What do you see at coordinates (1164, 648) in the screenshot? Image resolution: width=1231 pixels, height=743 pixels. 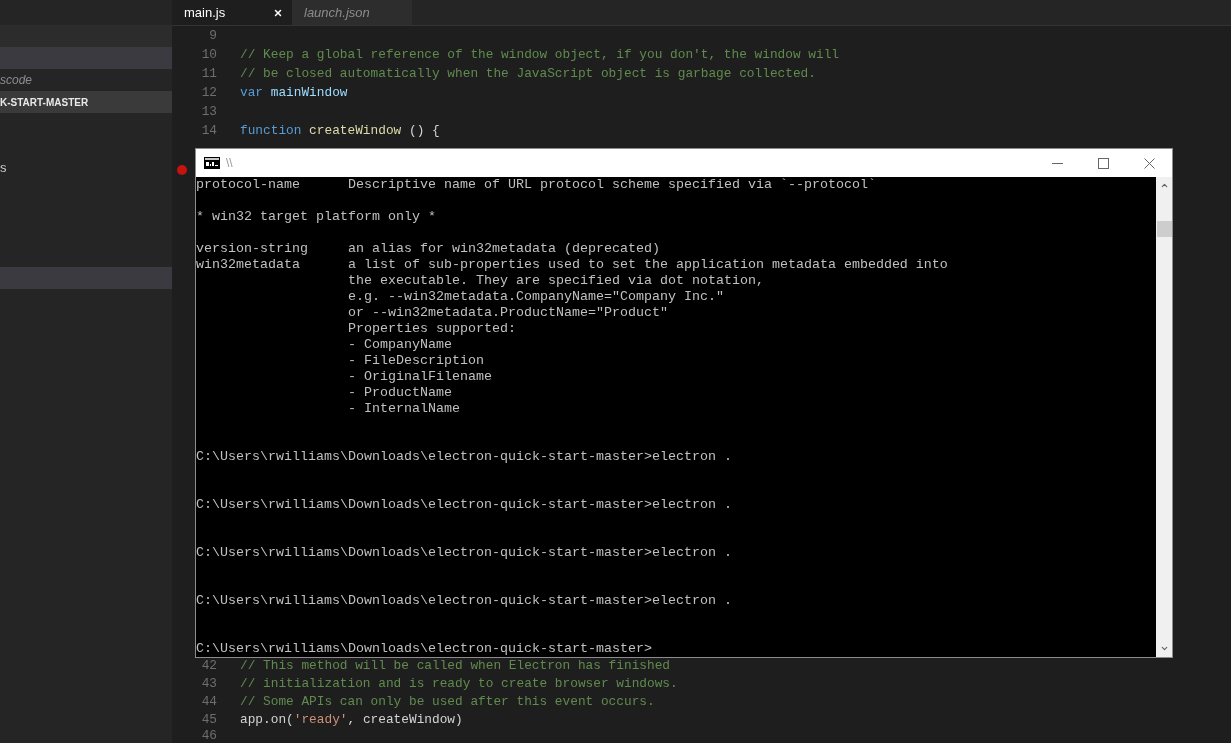 I see `chevron-down-icon` at bounding box center [1164, 648].